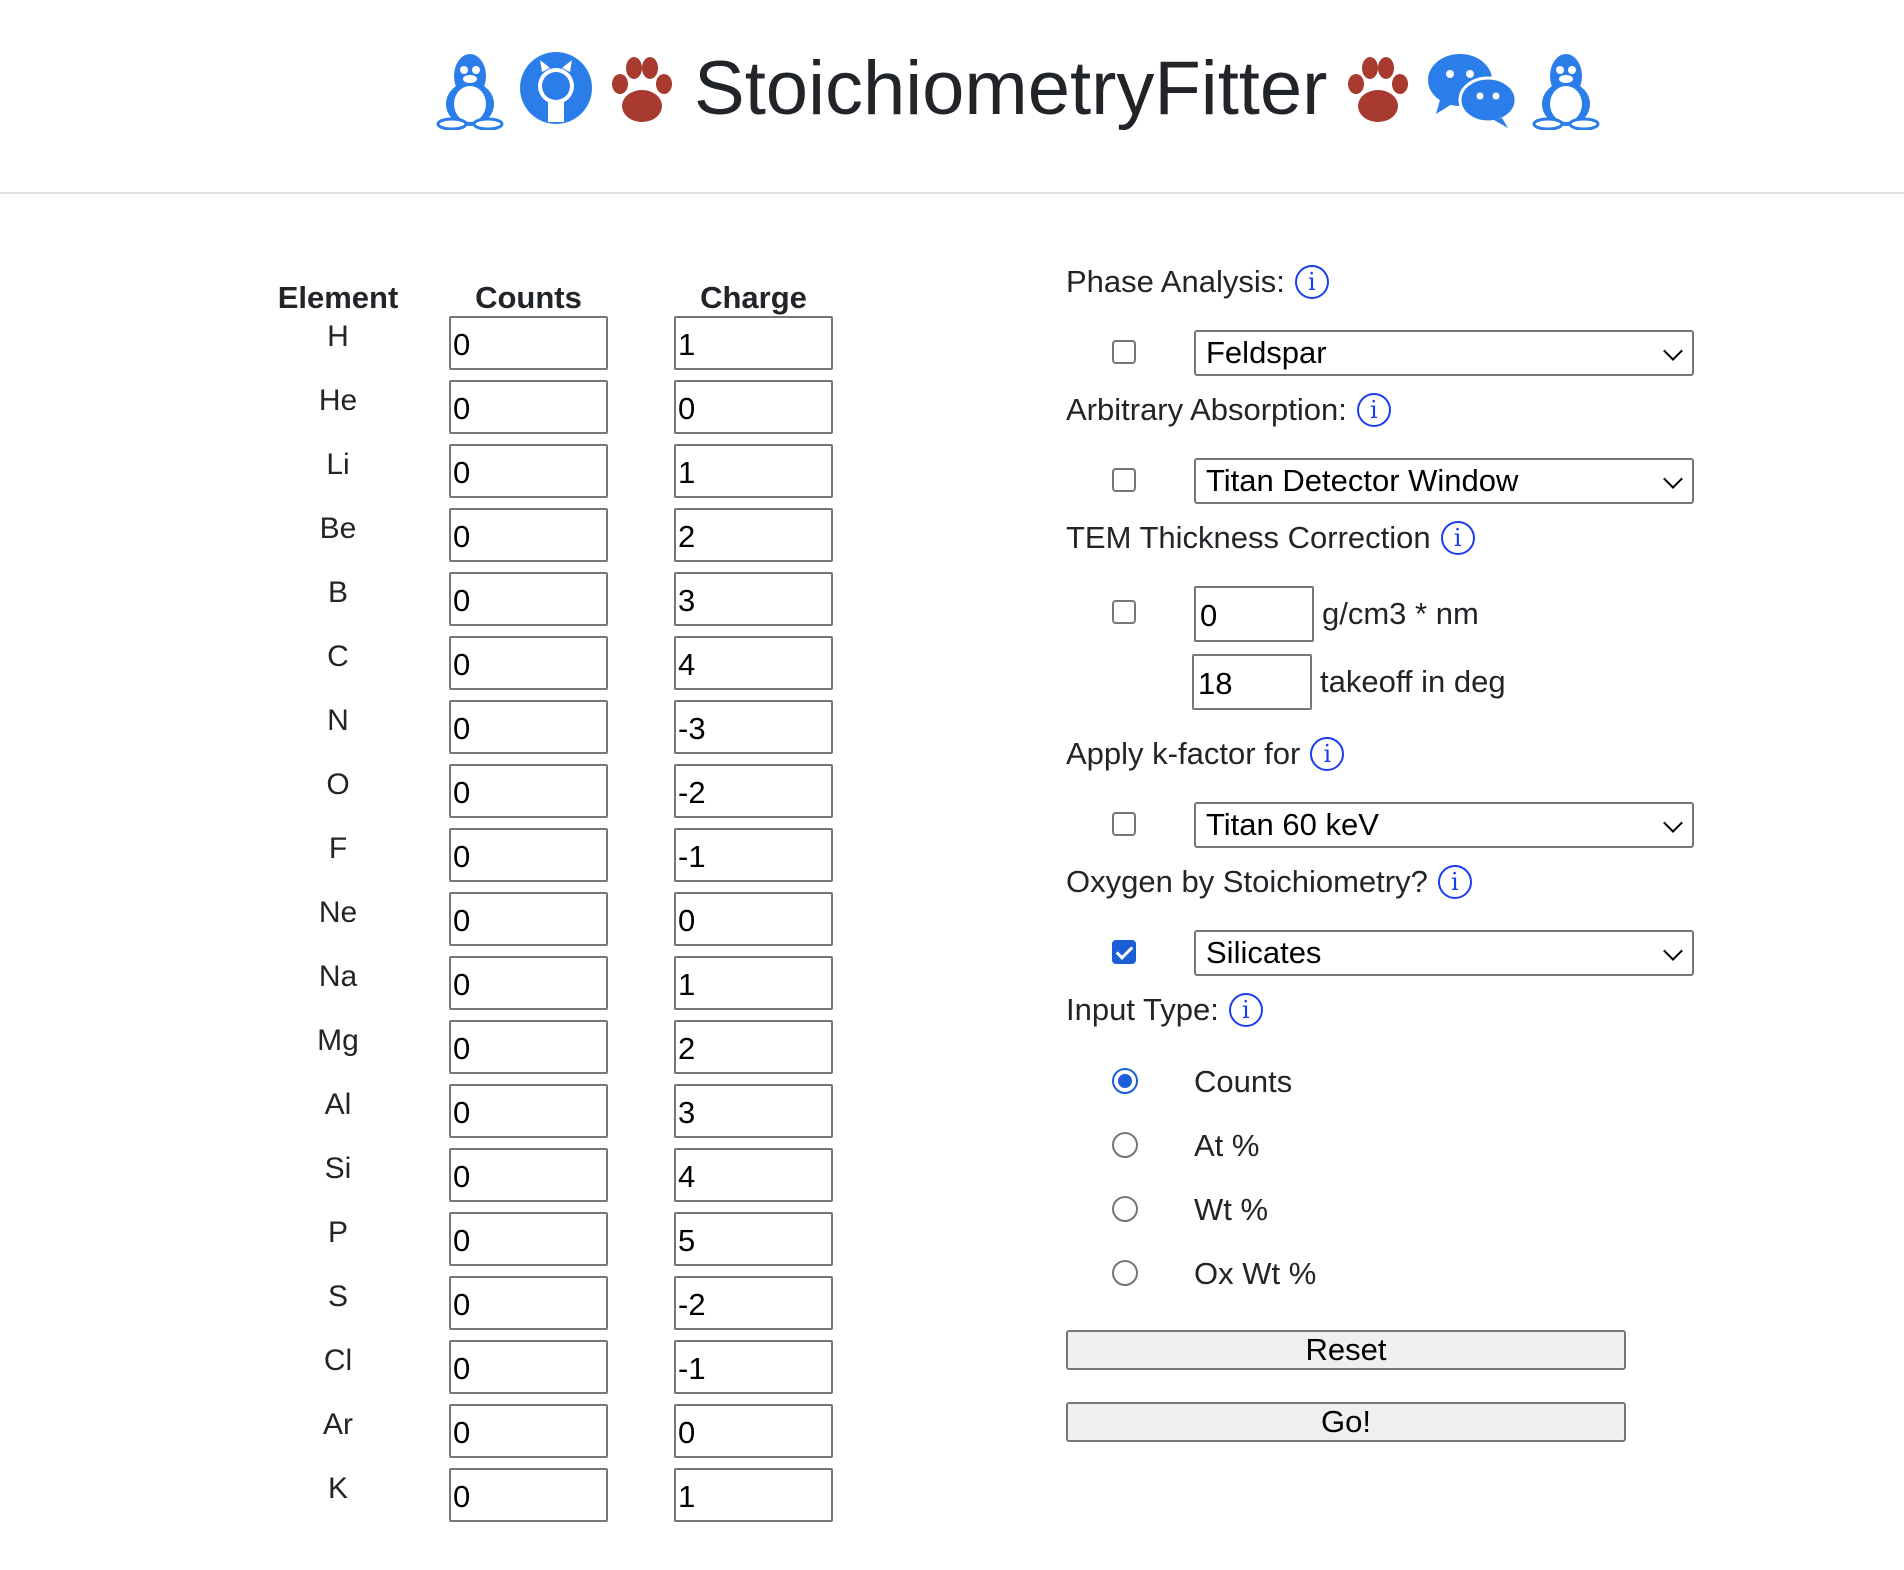  Describe the element at coordinates (1124, 352) in the screenshot. I see `phase-analysis-checkbox` at that location.